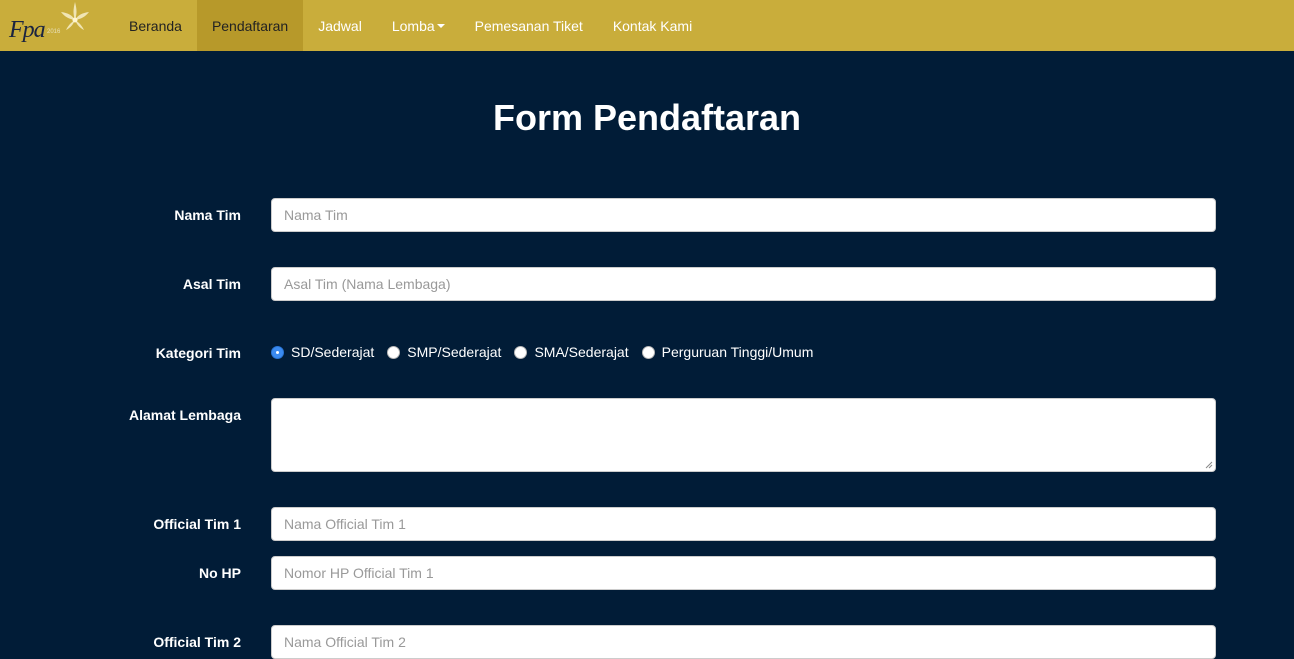  I want to click on alamat-lembaga-label: Alamat Lembaga, so click(184, 415).